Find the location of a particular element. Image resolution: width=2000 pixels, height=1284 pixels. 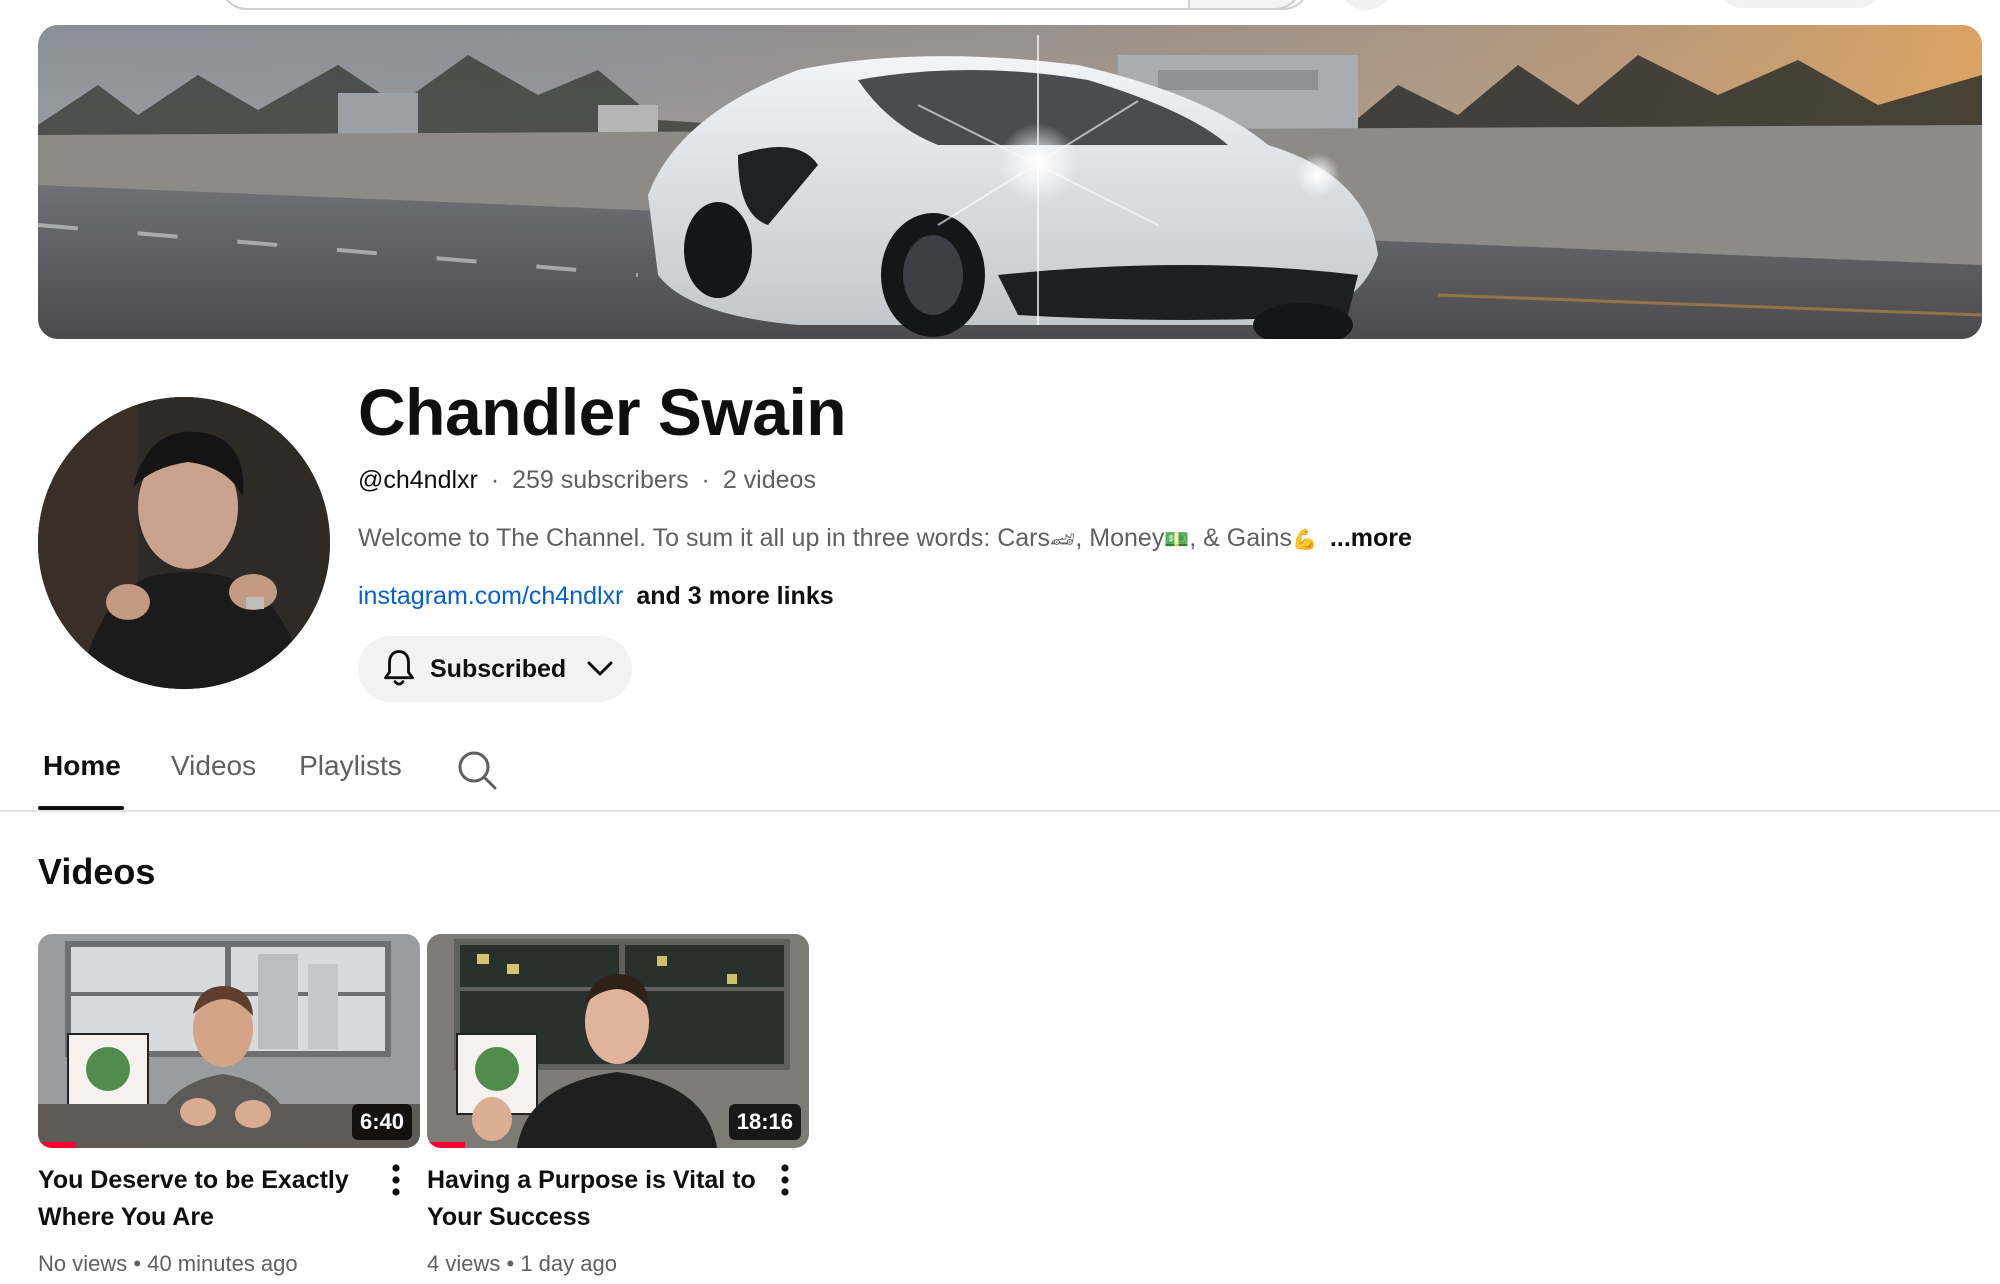

view-count: No views is located at coordinates (83, 1263).